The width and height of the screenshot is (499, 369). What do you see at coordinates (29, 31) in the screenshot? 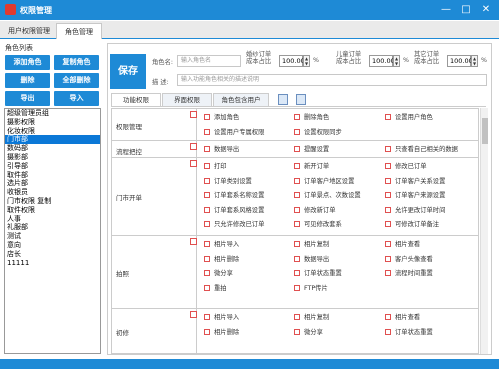
I see `tab-user-permissions: 用户权限管理` at bounding box center [29, 31].